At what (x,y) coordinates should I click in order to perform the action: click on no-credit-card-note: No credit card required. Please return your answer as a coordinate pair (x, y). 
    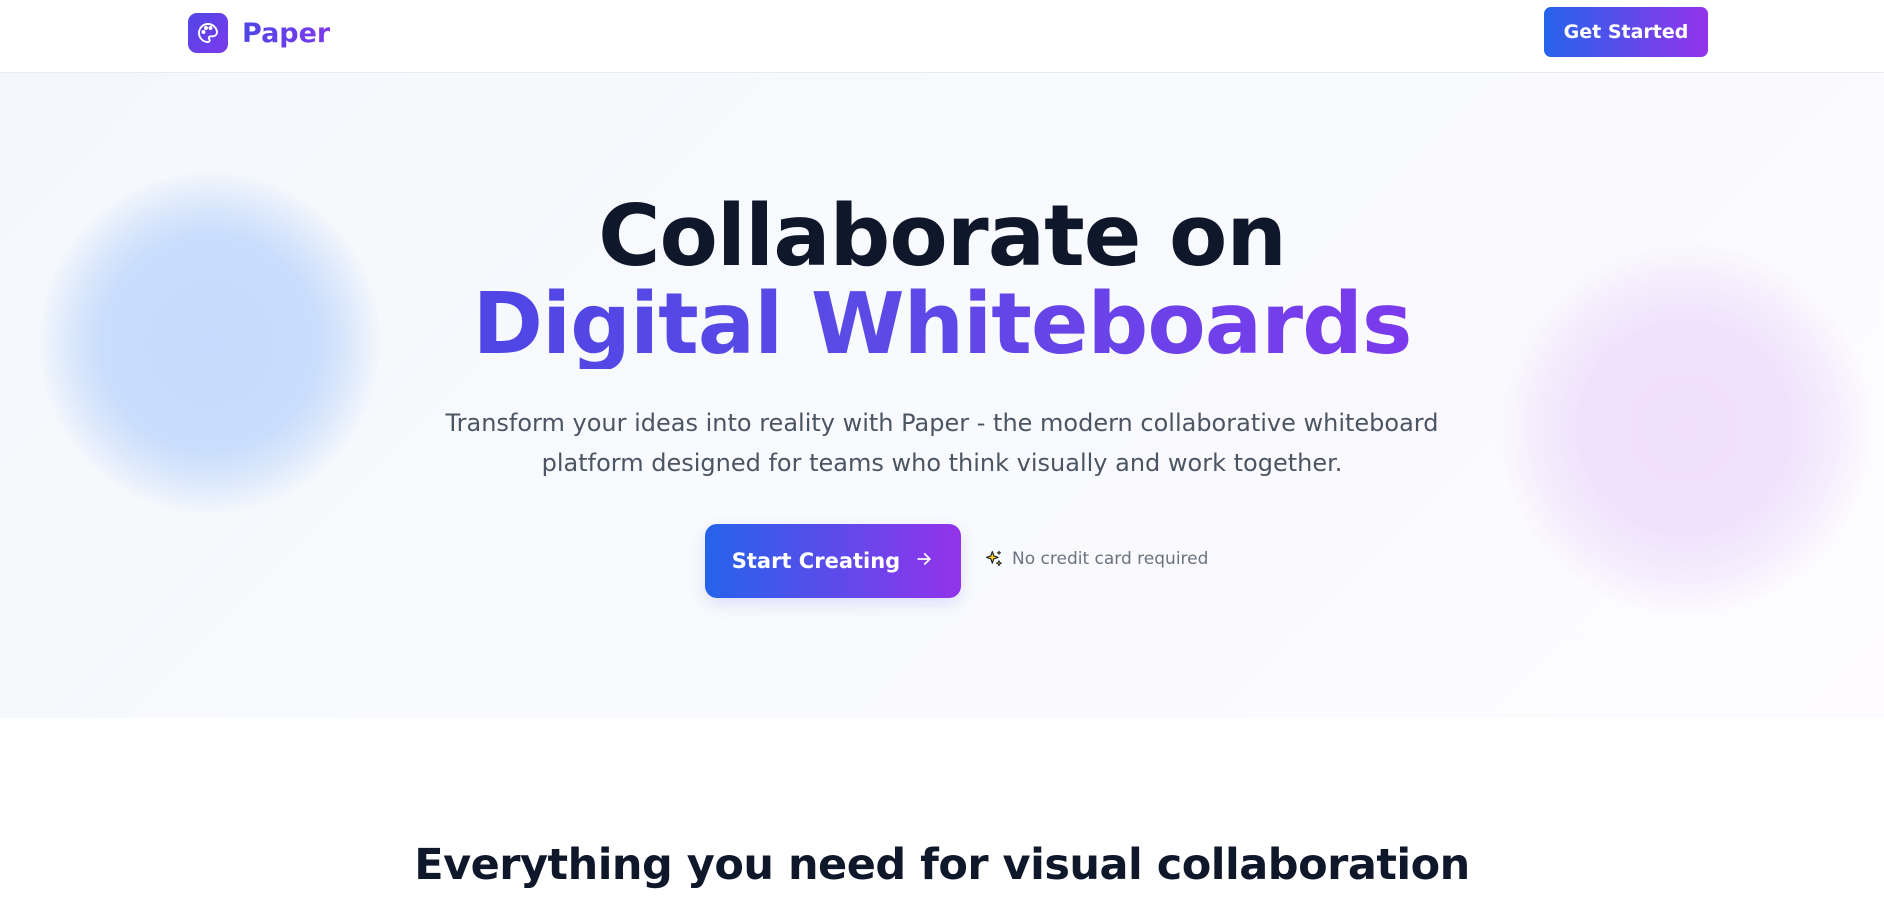
    Looking at the image, I should click on (1096, 559).